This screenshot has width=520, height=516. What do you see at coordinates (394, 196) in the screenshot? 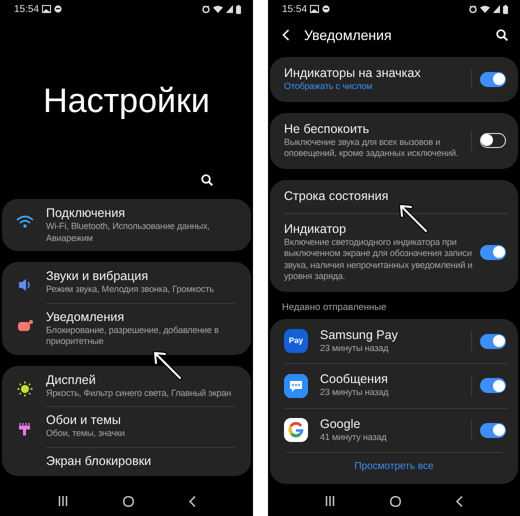
I see `settings-item: Строка состояния` at bounding box center [394, 196].